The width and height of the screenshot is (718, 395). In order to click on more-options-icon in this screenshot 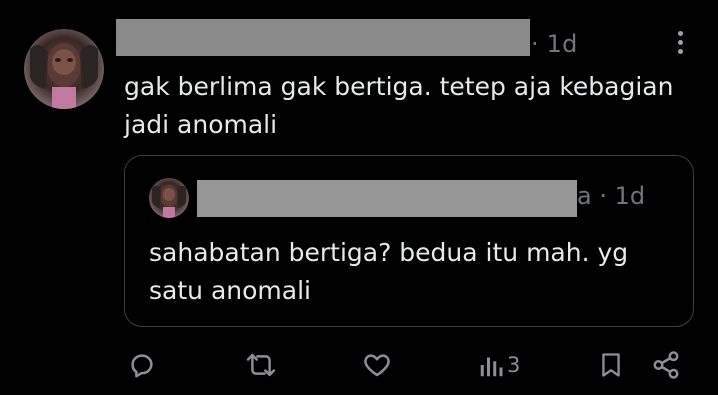, I will do `click(680, 45)`.